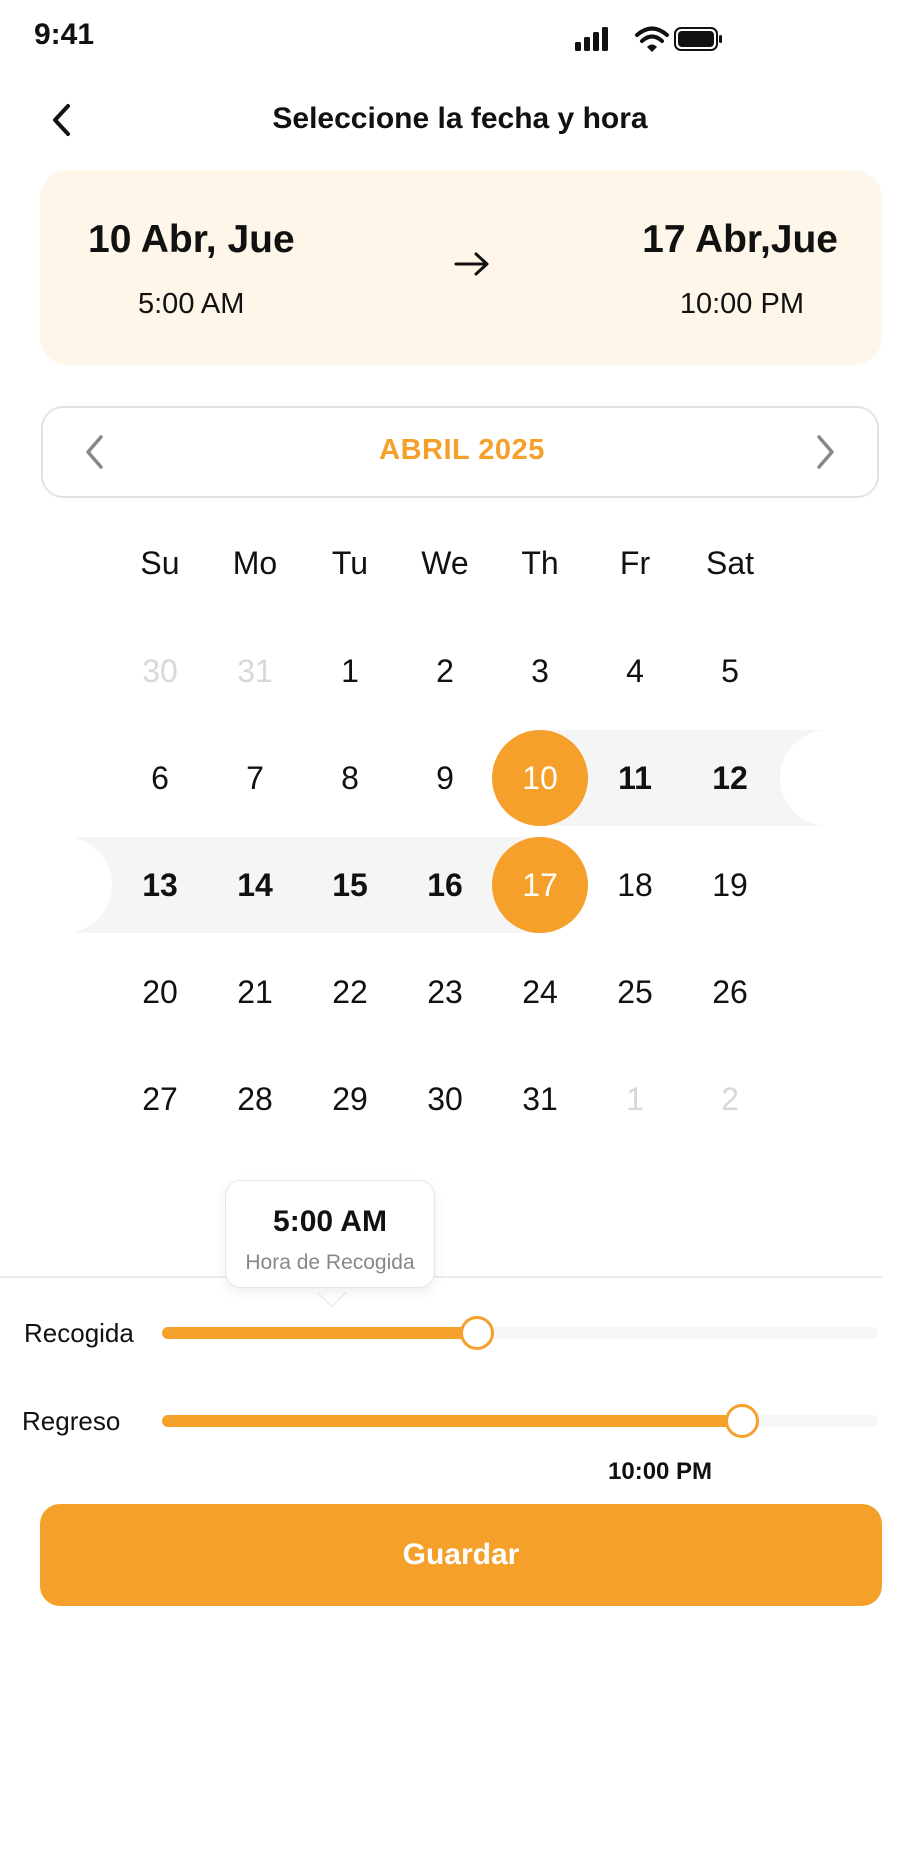 This screenshot has width=920, height=1864. Describe the element at coordinates (540, 671) in the screenshot. I see `calendar-day: 3` at that location.